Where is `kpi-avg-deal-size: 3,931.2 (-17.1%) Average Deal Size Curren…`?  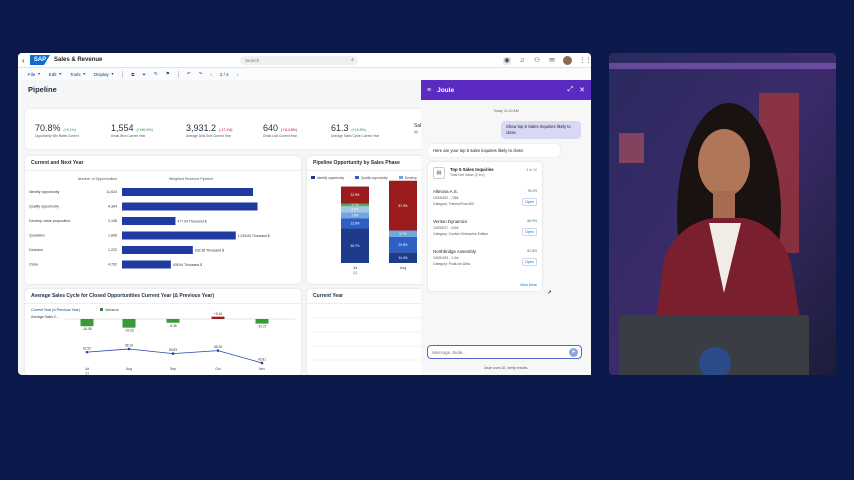
kpi-avg-deal-size: 3,931.2 (-17.1%) Average Deal Size Curren… is located at coordinates (209, 130).